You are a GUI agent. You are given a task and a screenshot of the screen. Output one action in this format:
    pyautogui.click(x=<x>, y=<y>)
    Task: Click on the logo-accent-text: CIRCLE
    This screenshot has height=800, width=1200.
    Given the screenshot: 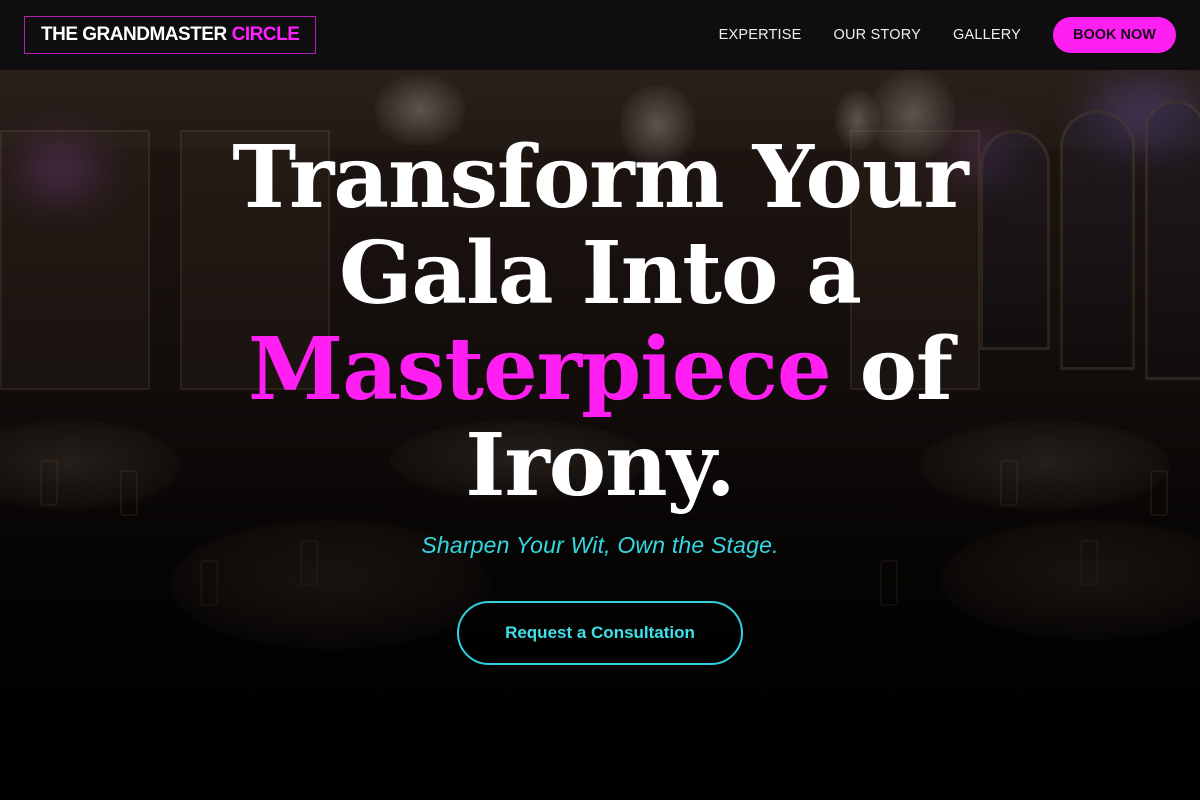 What is the action you would take?
    pyautogui.click(x=265, y=34)
    